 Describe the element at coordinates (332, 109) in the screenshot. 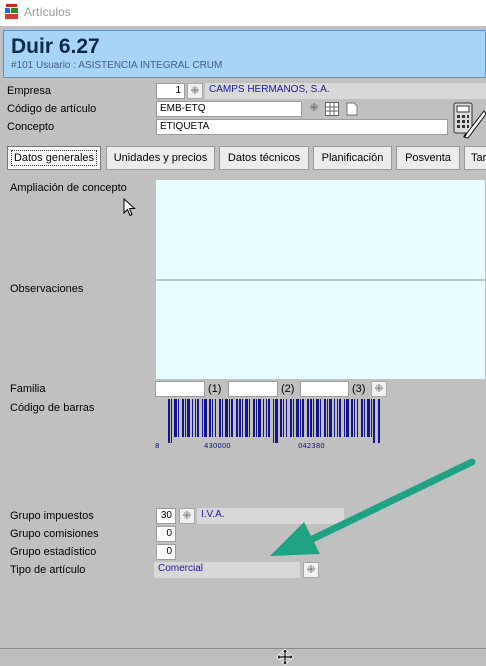

I see `grid-icon` at that location.